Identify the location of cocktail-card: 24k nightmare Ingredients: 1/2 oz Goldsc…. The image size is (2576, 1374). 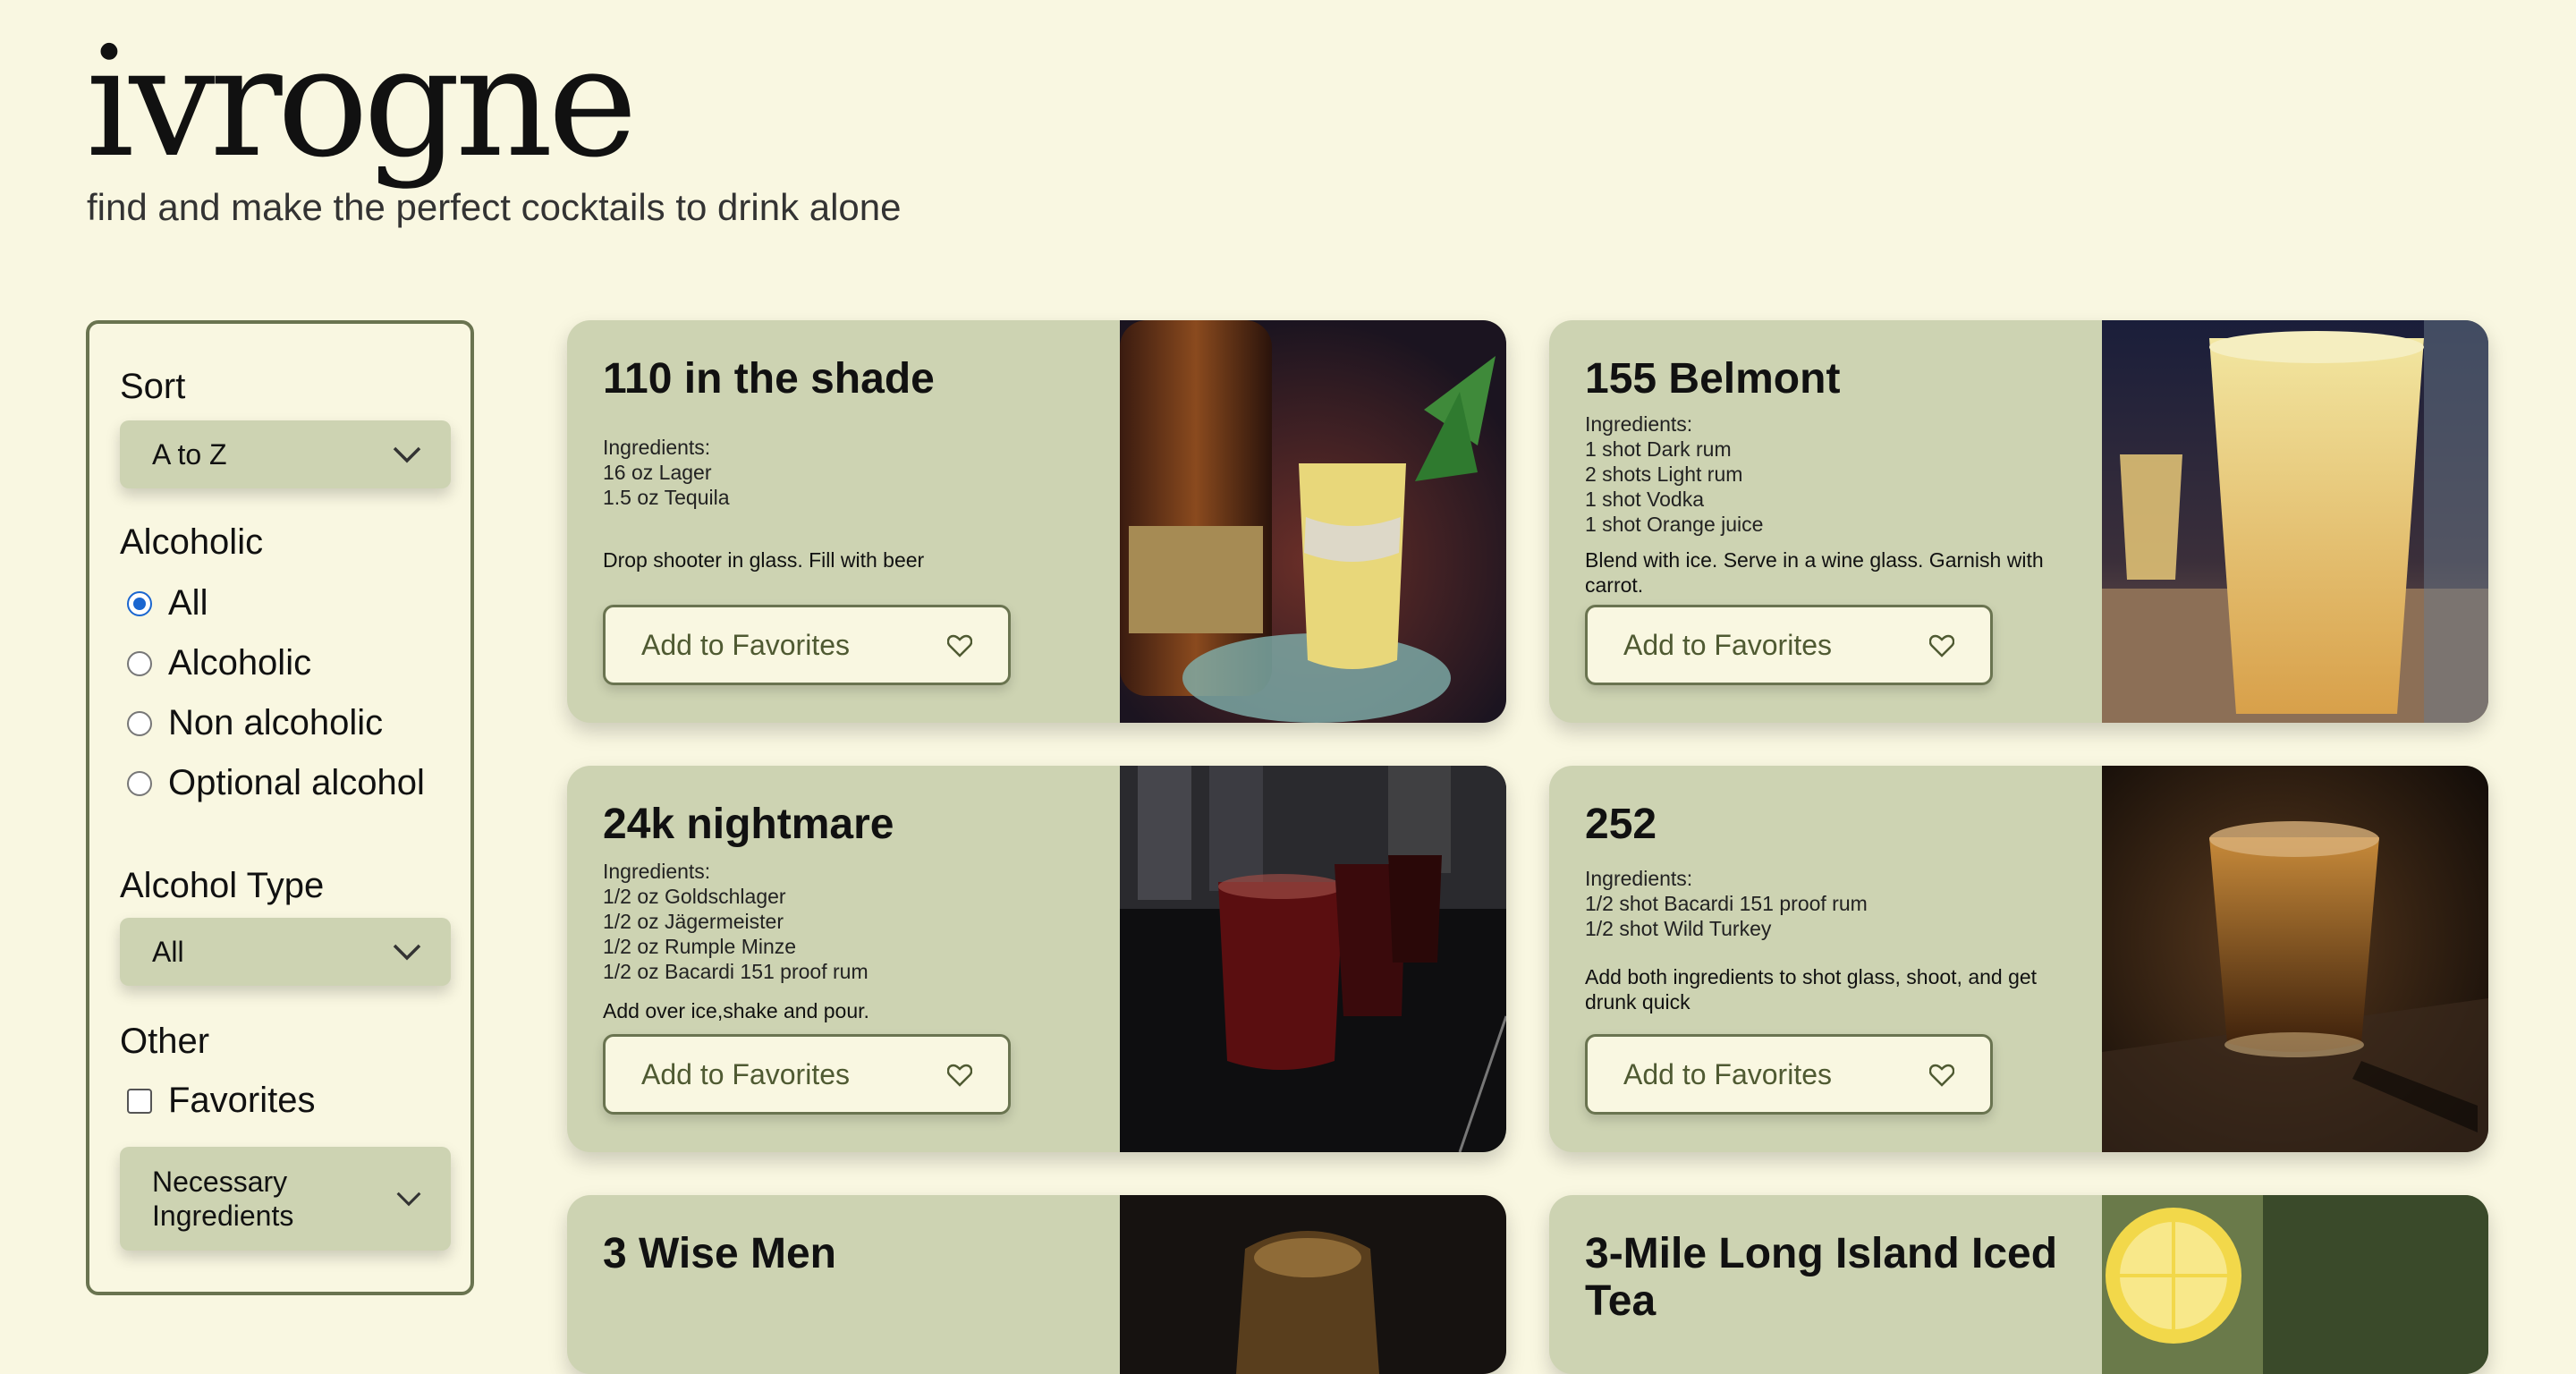
(1036, 959).